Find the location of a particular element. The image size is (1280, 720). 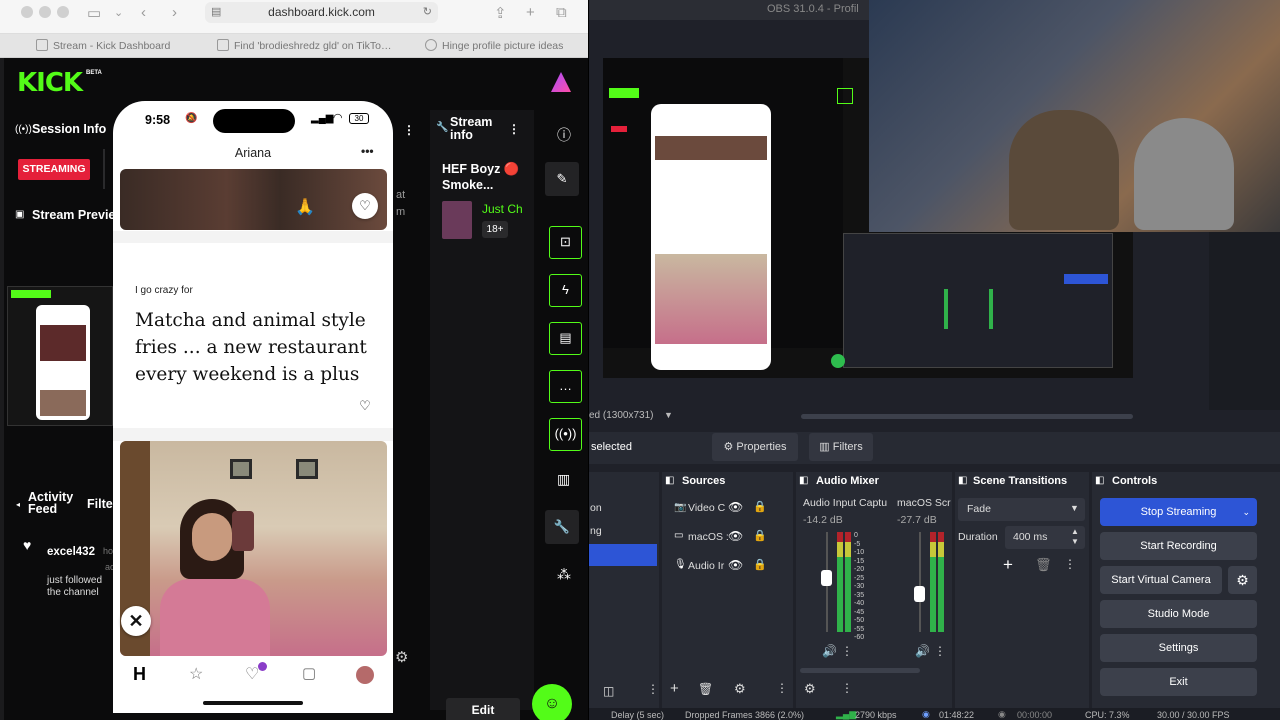

photo-card-selfie is located at coordinates (253, 548).